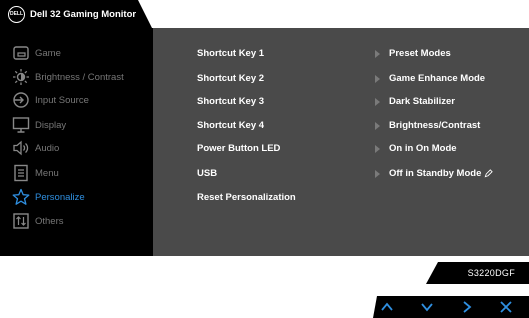  I want to click on setting-value: Game Enhance Mode, so click(430, 78).